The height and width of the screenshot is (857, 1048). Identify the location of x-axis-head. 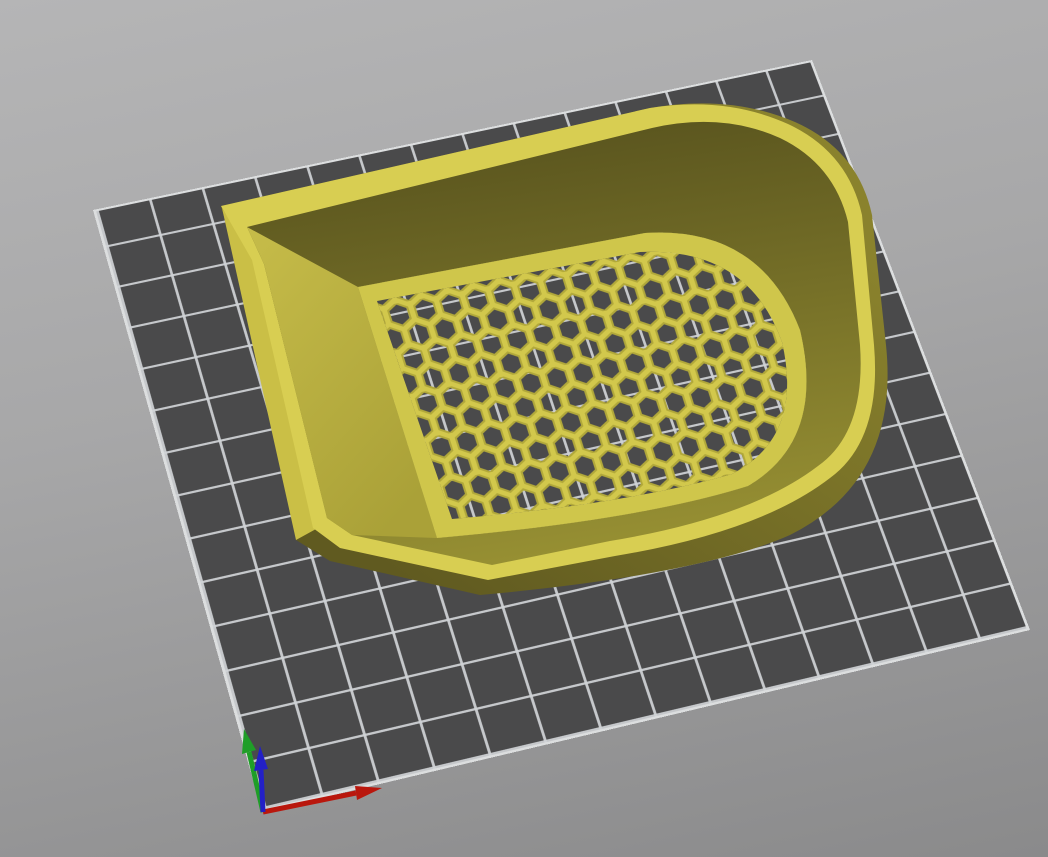
(368, 793).